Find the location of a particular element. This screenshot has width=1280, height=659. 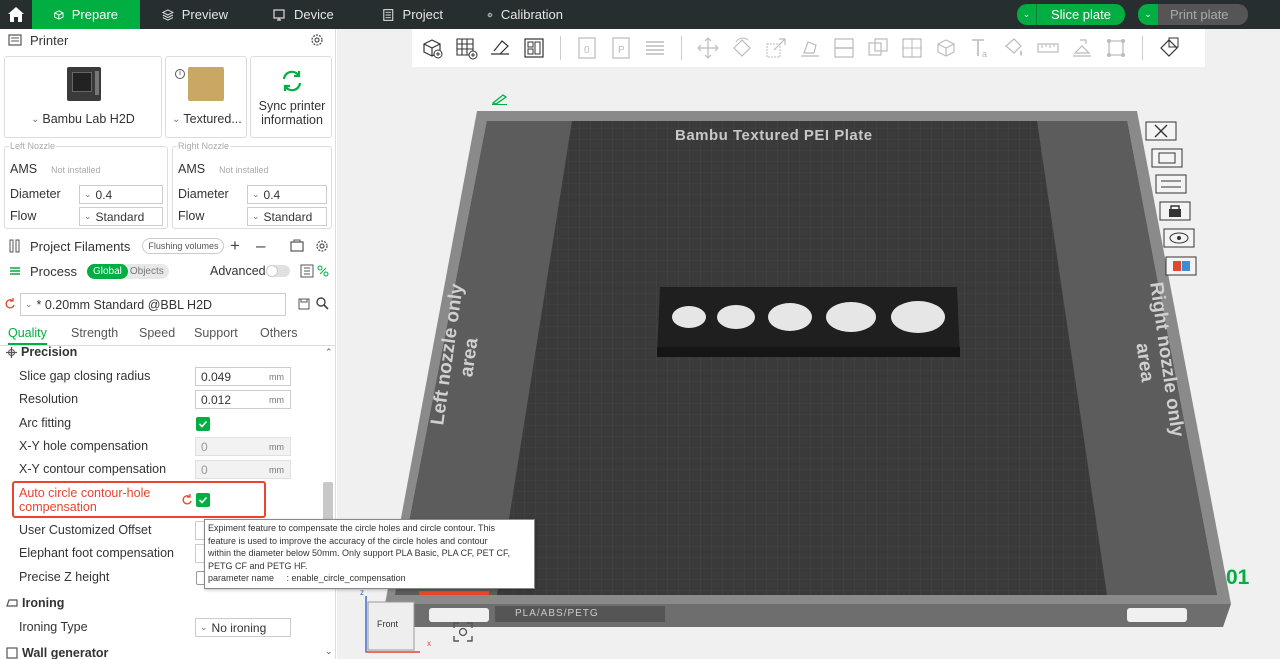

collapse-down-icon: ⌄ is located at coordinates (329, 651).